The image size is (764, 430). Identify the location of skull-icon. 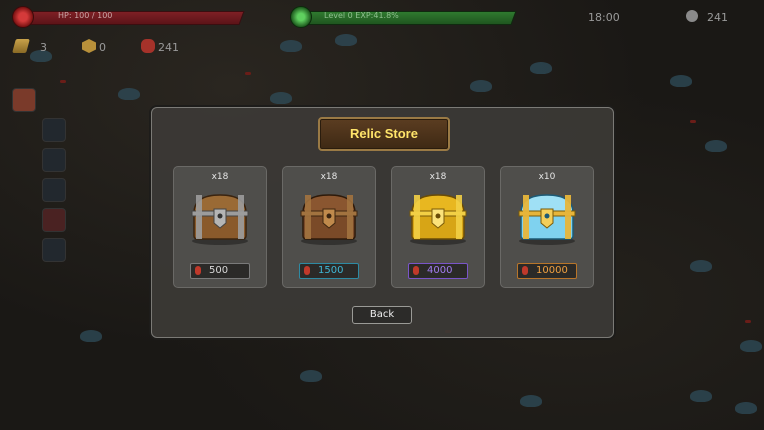
(692, 16).